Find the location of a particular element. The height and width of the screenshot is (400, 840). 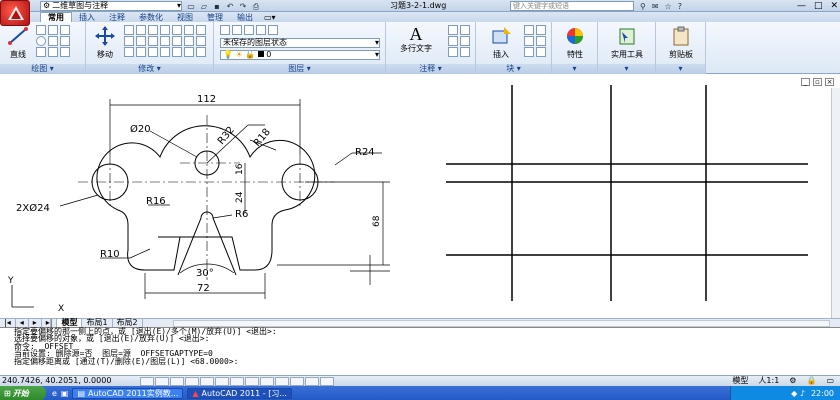

polar-toggle is located at coordinates (192, 381).